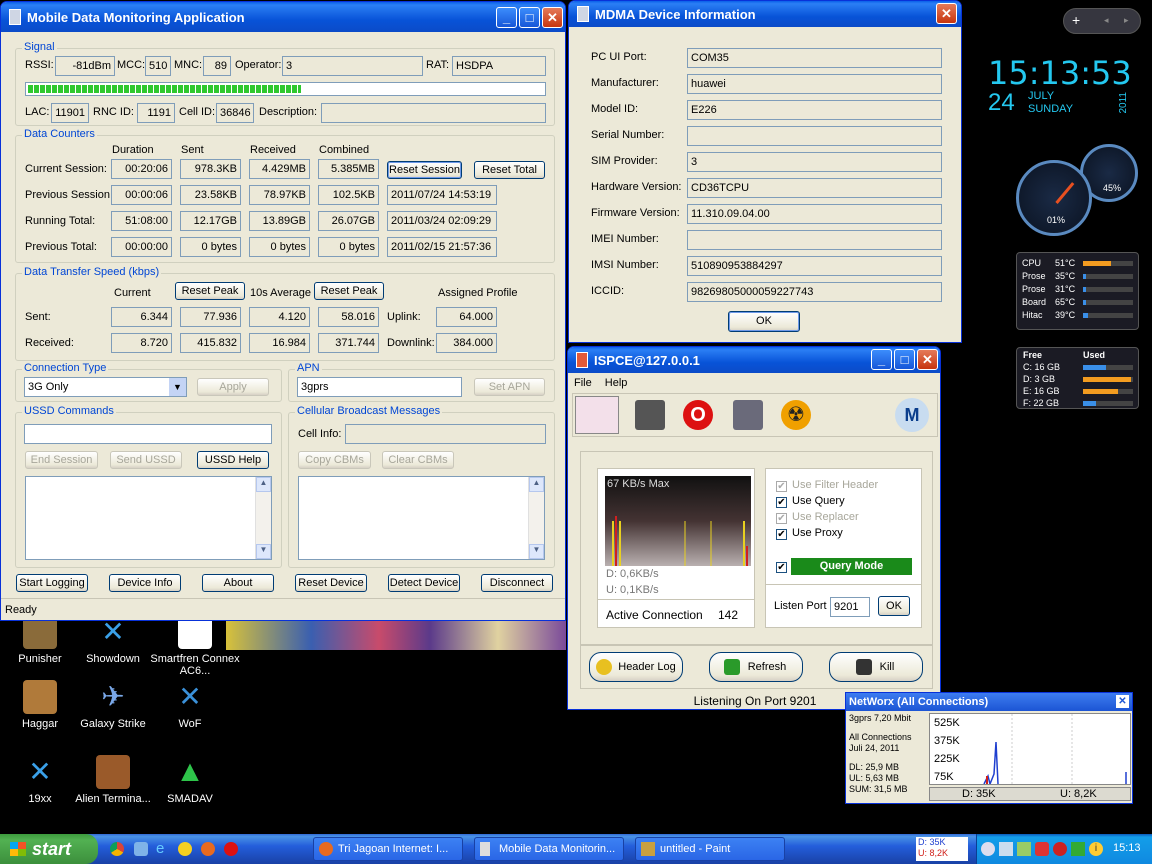  Describe the element at coordinates (379, 387) in the screenshot. I see `apn-input: 3gprs` at that location.